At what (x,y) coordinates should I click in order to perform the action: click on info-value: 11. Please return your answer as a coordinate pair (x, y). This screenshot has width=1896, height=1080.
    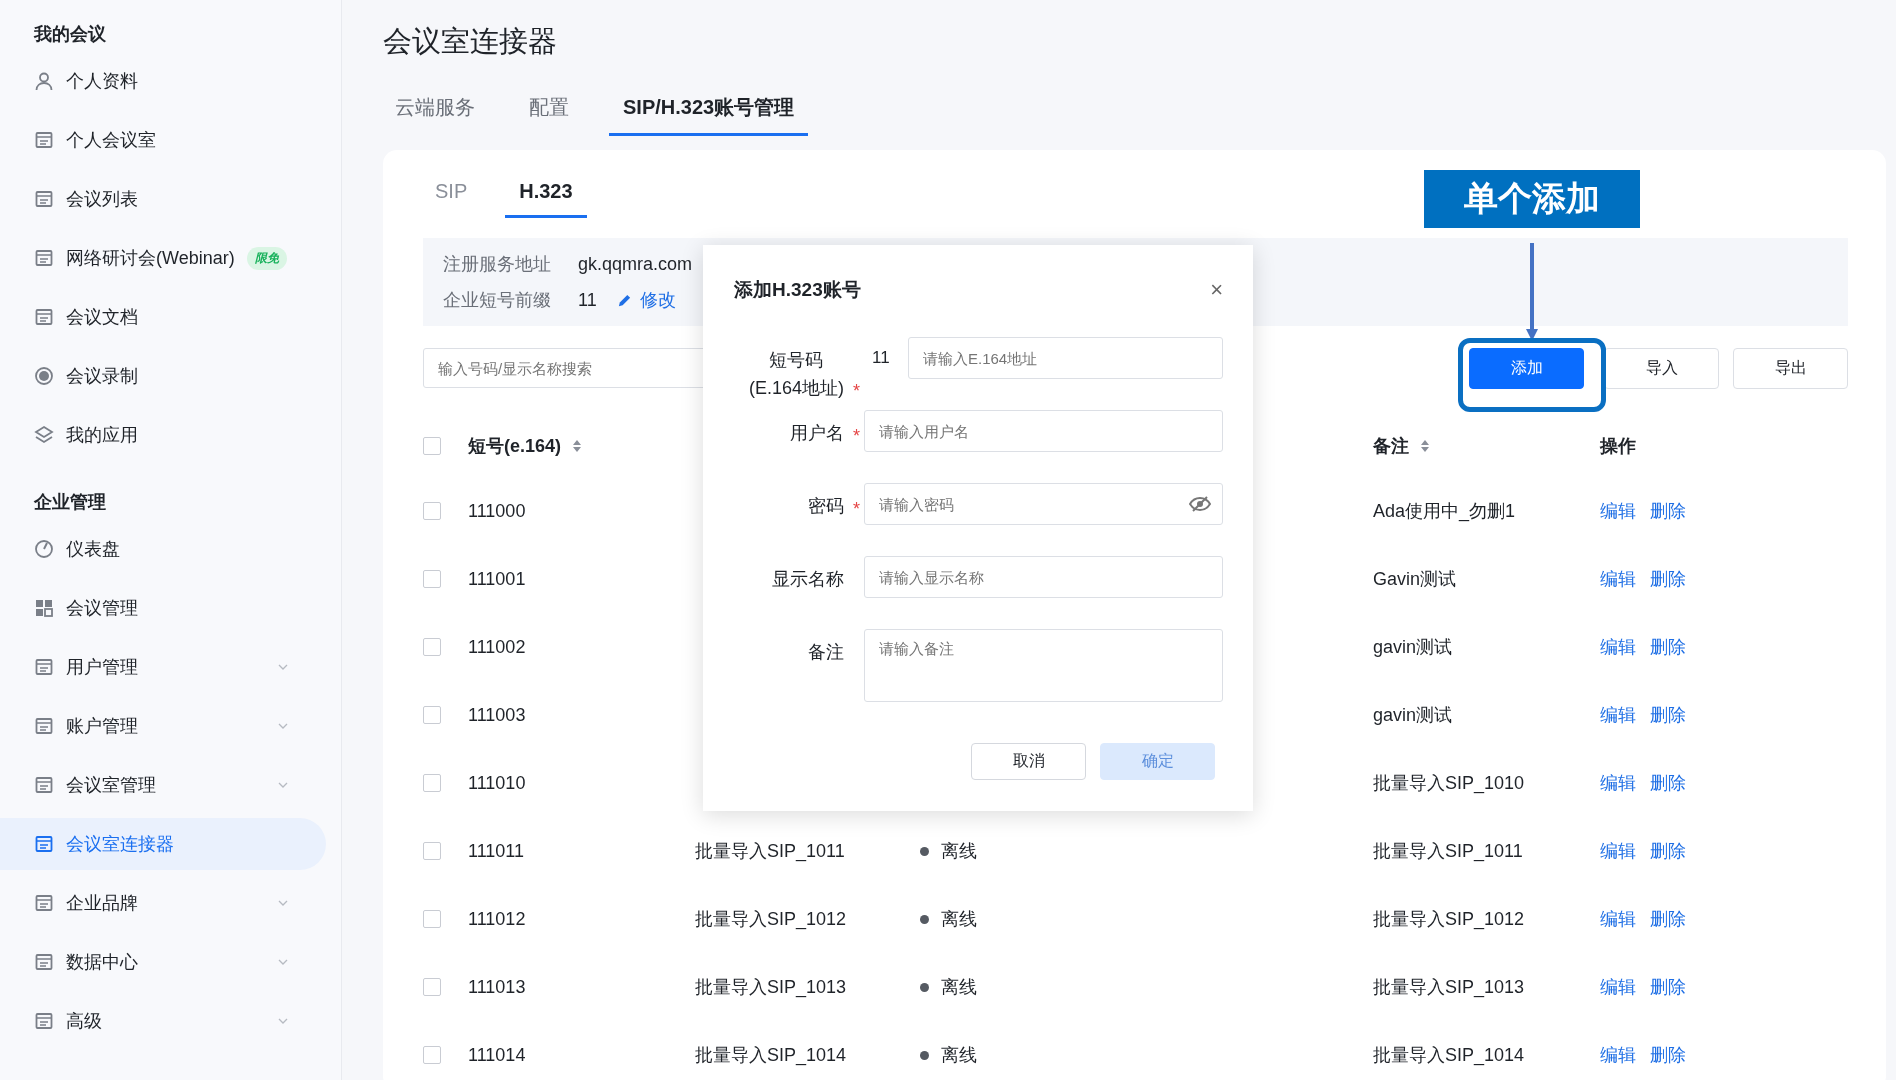
    Looking at the image, I should click on (587, 300).